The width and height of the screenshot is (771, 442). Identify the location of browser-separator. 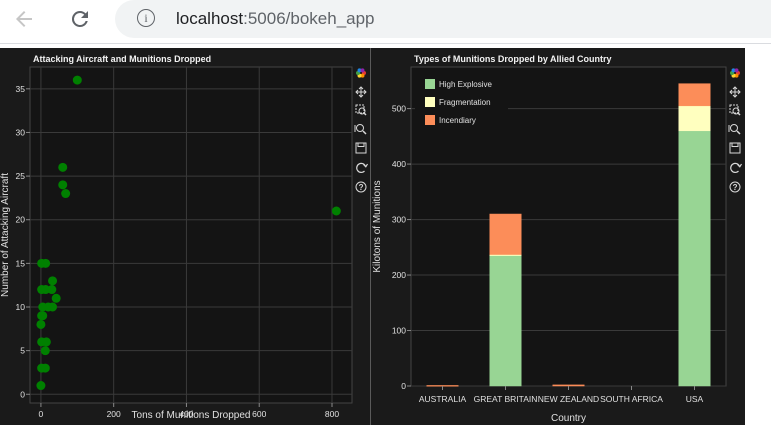
(385, 43).